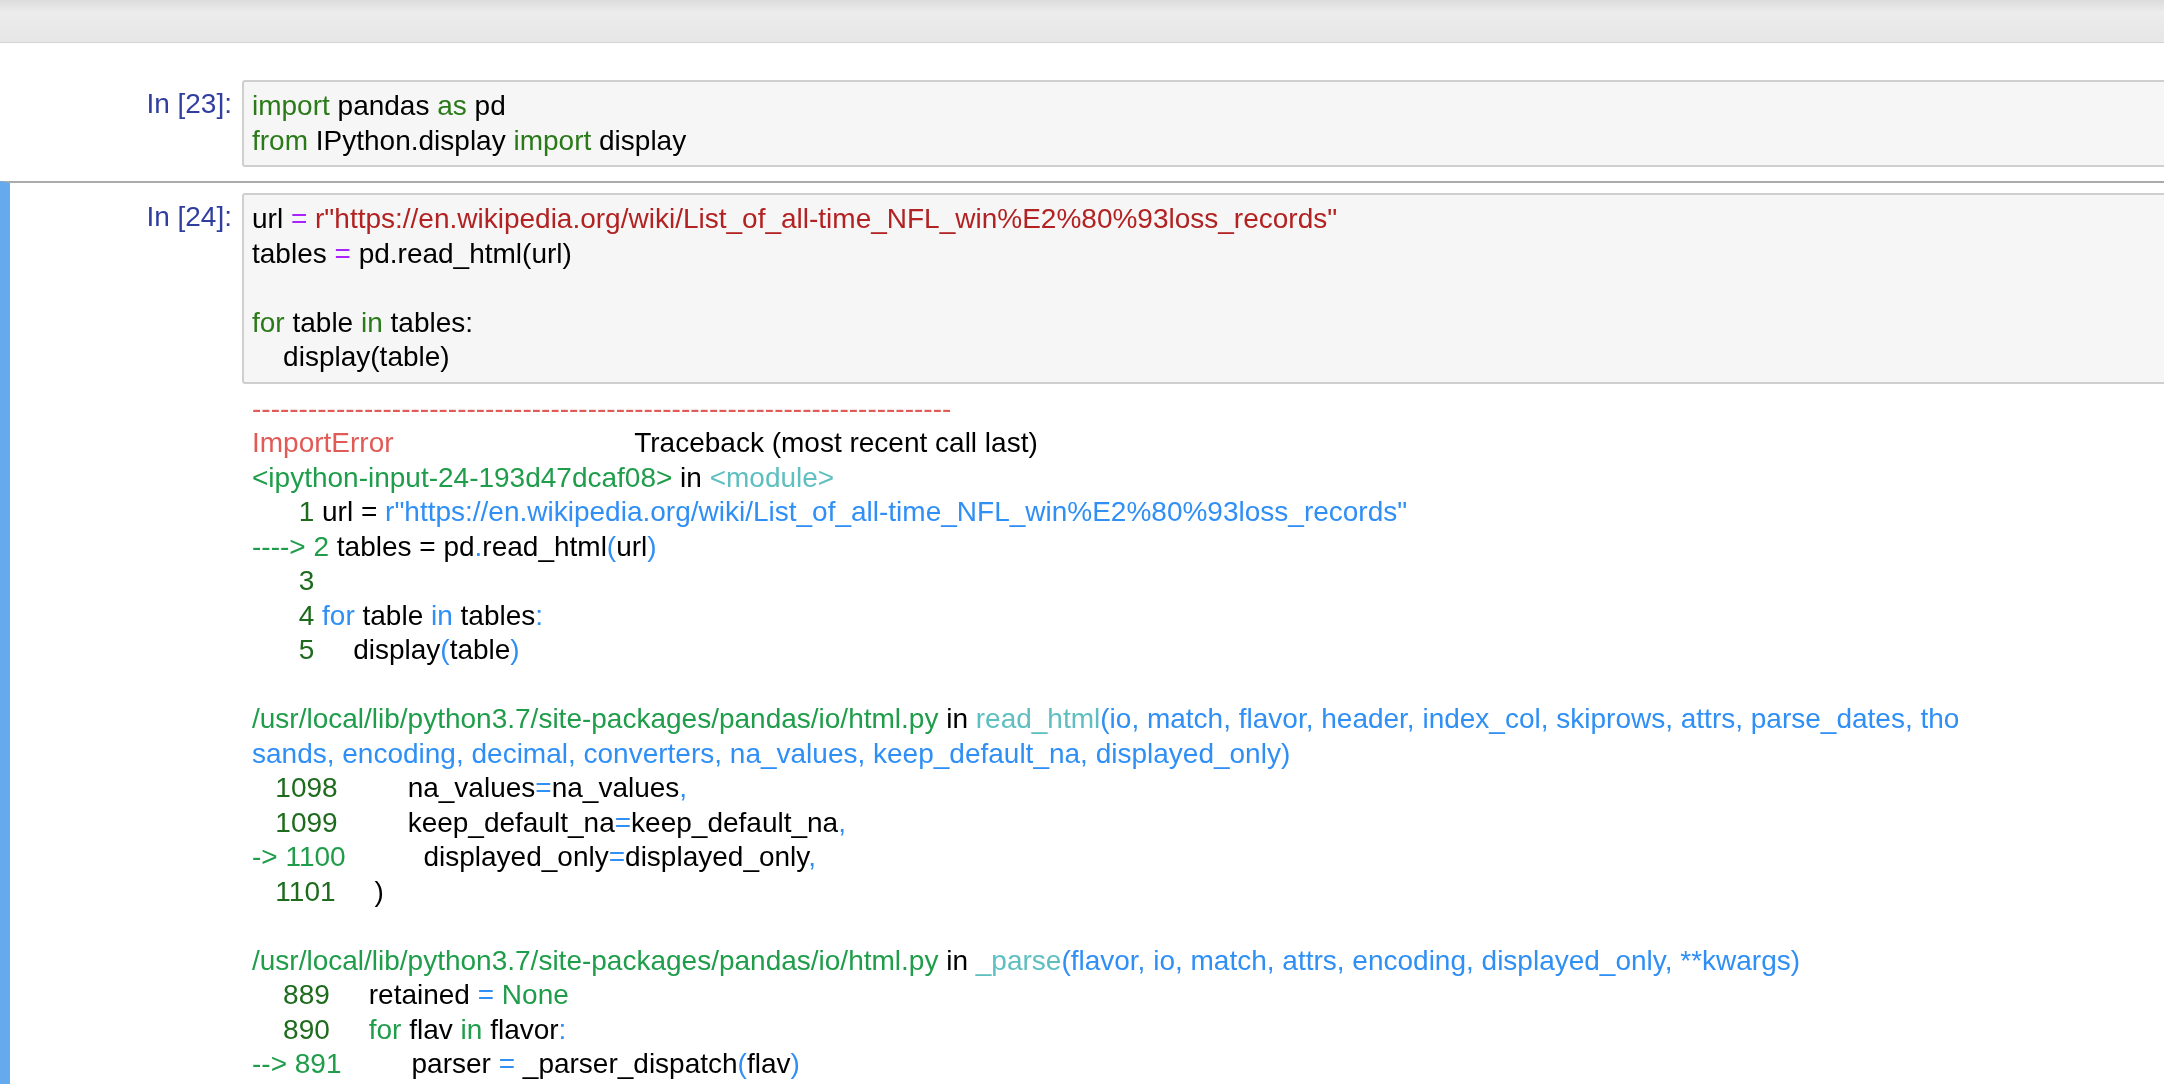  What do you see at coordinates (454, 546) in the screenshot?
I see `traceback-line: ----> 2 tables = pd.read_html(url)` at bounding box center [454, 546].